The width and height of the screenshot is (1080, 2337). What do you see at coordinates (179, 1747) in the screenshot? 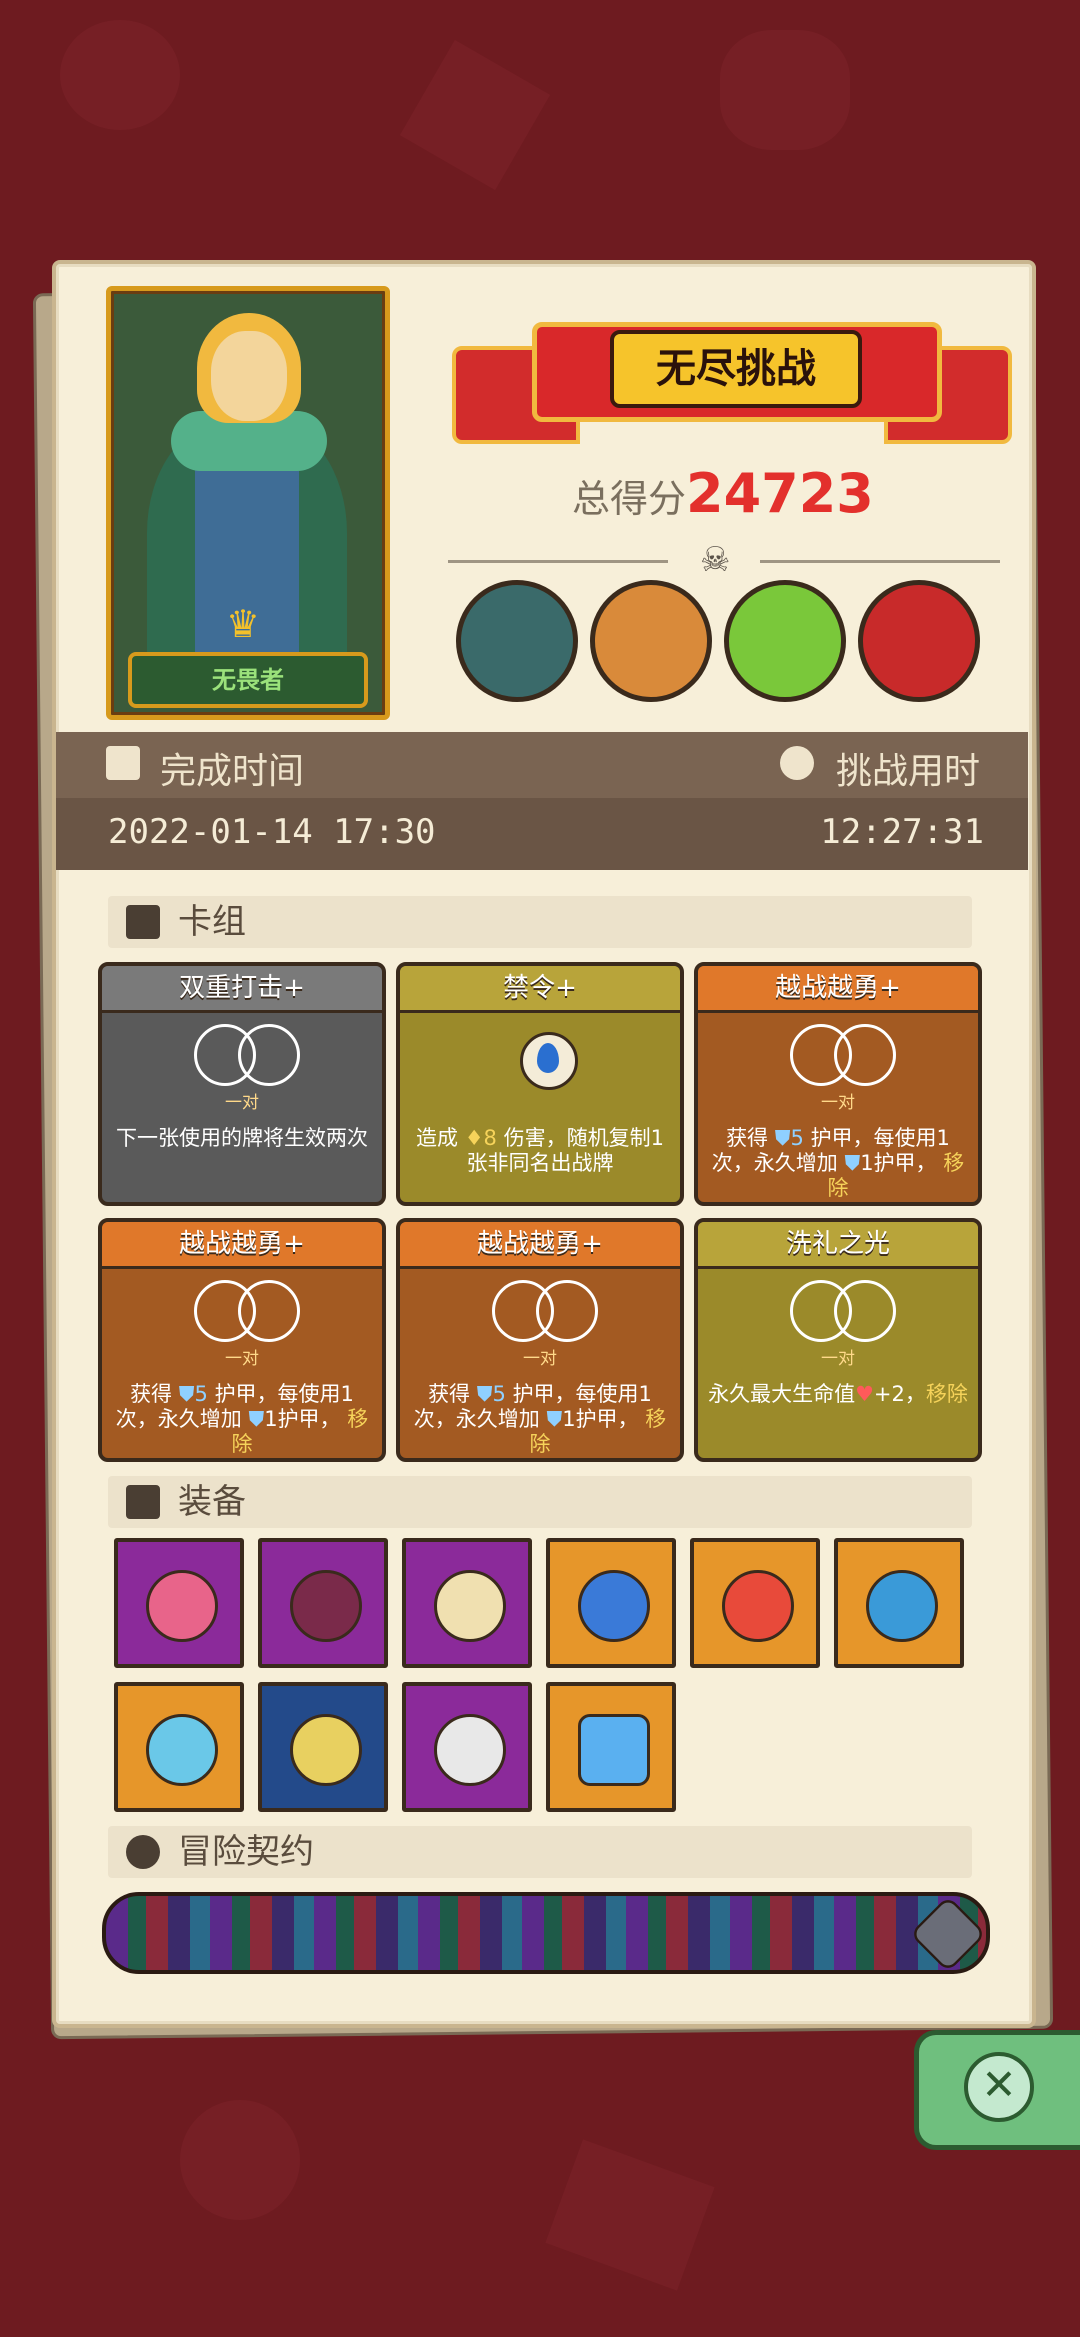
I see `ice-shield-icon` at bounding box center [179, 1747].